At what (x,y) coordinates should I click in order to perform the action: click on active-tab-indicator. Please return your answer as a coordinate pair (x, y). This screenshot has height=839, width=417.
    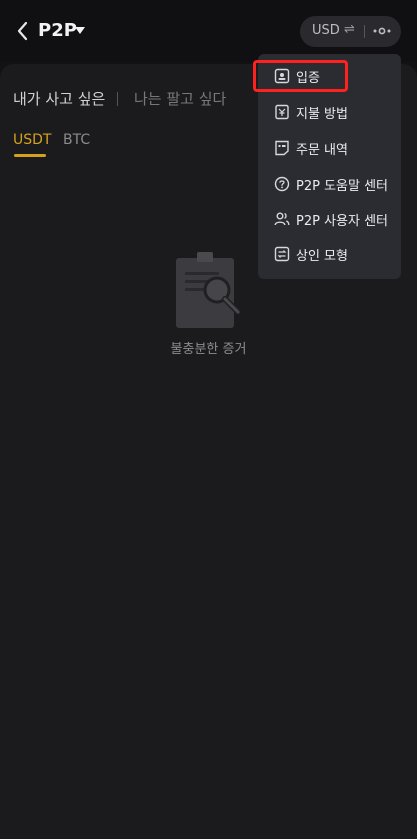
    Looking at the image, I should click on (30, 155).